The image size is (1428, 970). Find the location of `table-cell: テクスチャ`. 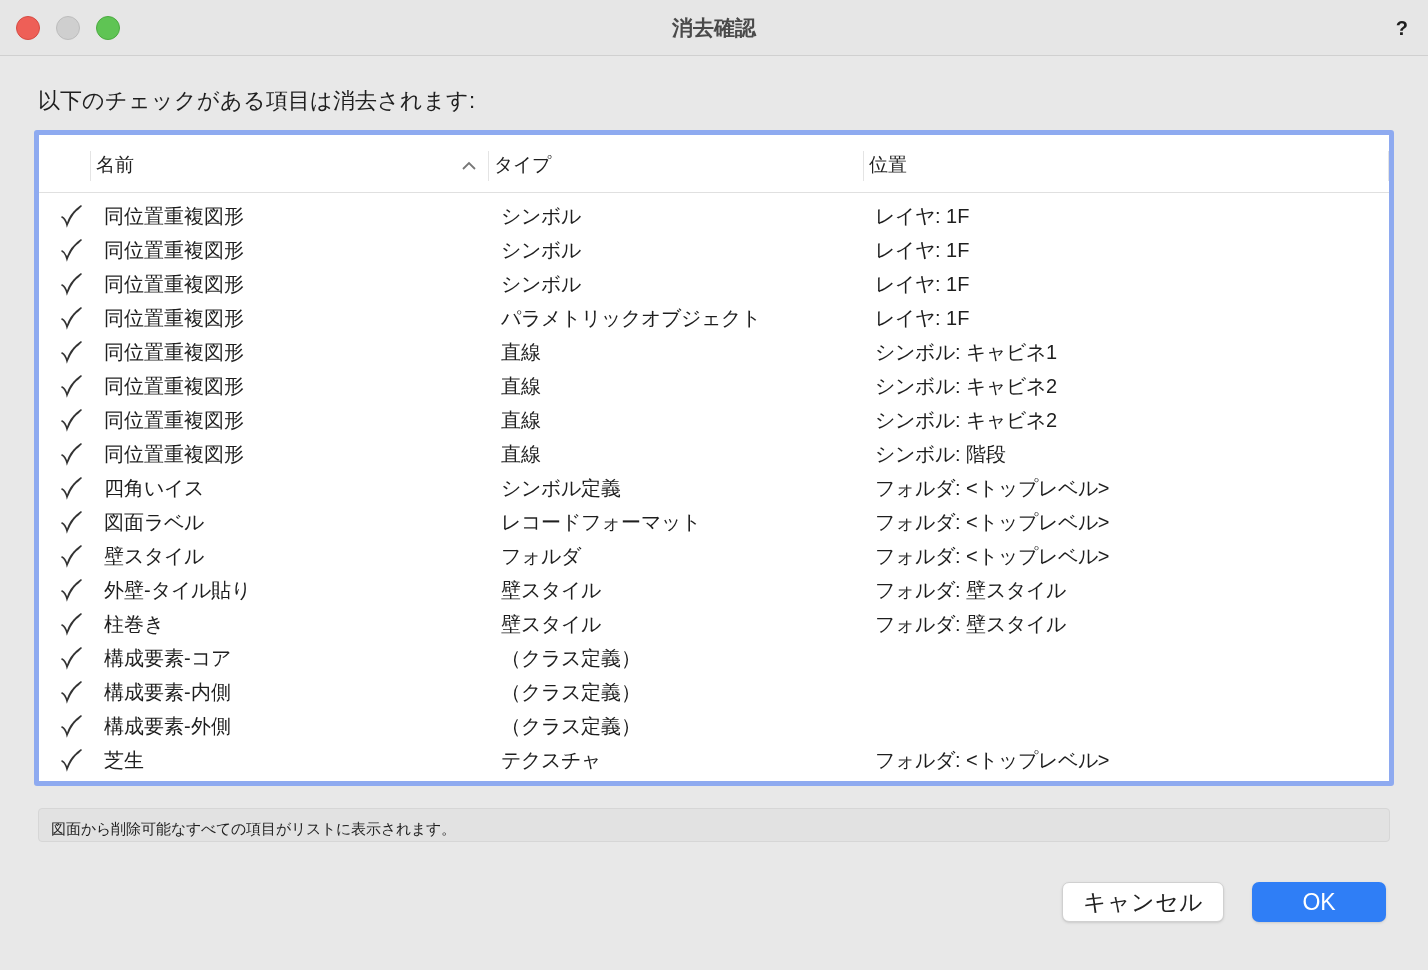

table-cell: テクスチャ is located at coordinates (551, 760).